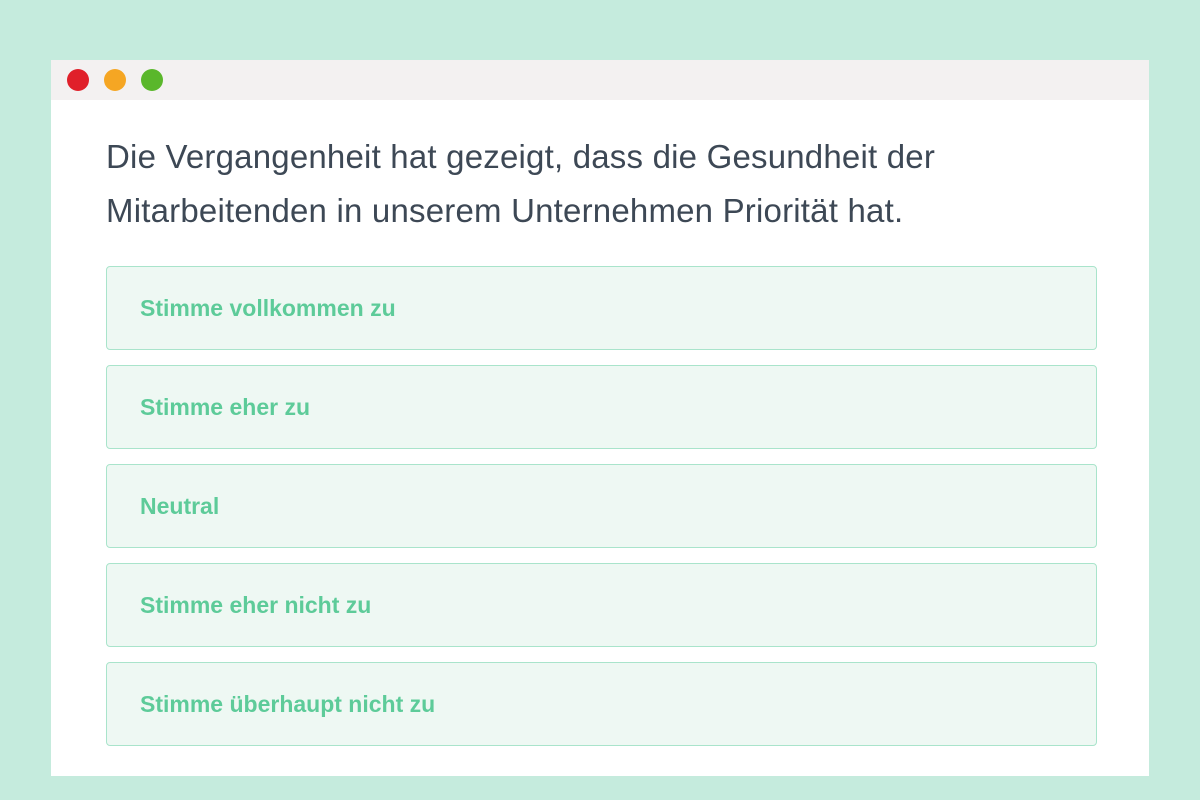  What do you see at coordinates (225, 406) in the screenshot?
I see `answer-option-label: Stimme eher zu` at bounding box center [225, 406].